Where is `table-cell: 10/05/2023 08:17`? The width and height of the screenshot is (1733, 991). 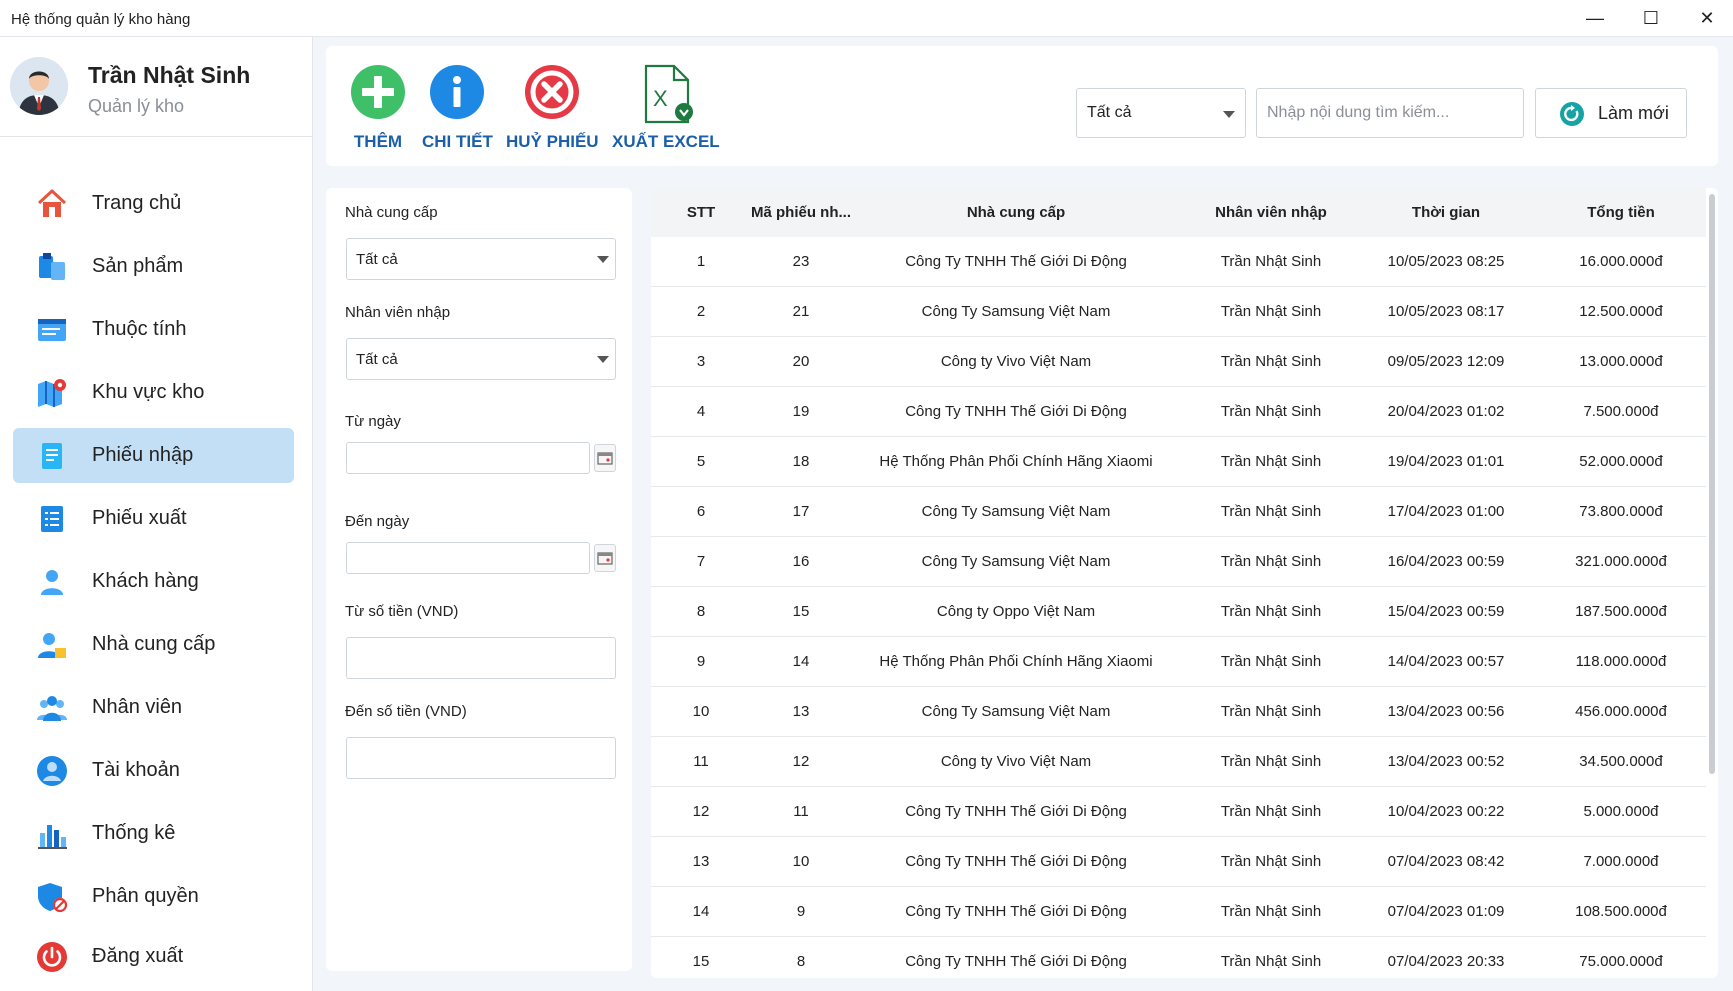
table-cell: 10/05/2023 08:17 is located at coordinates (1446, 311).